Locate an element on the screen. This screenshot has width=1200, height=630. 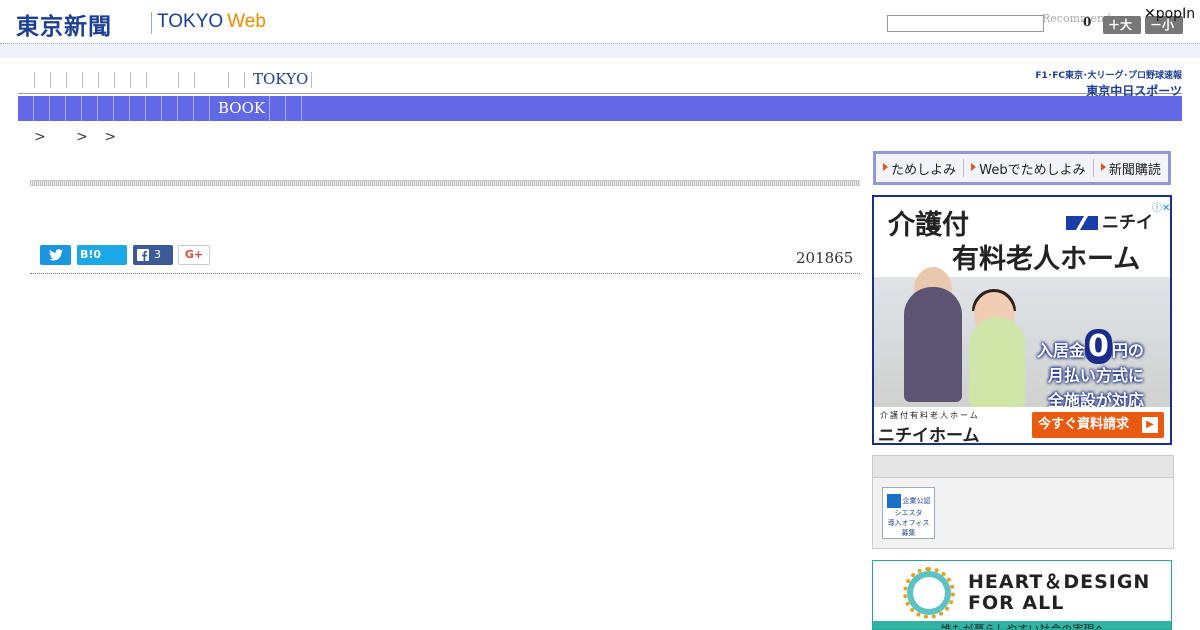
article-divider is located at coordinates (445, 273).